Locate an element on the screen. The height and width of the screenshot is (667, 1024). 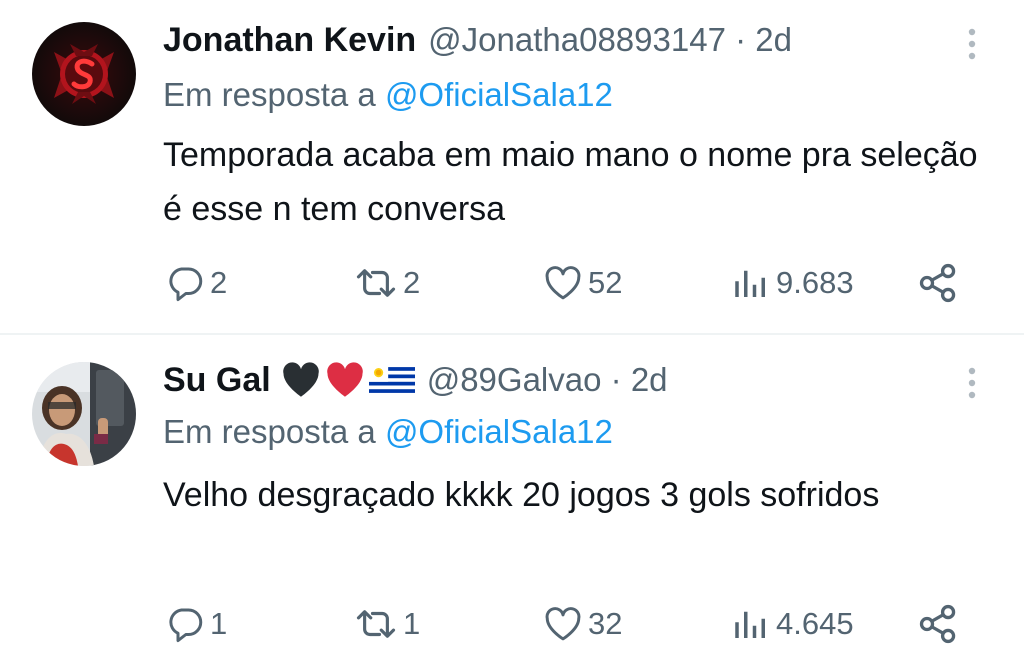
retweet-button: 2 is located at coordinates (386, 283).